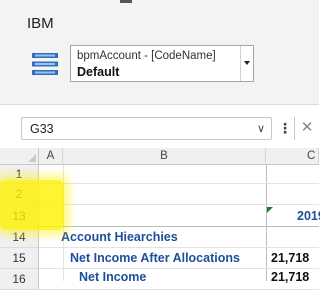  Describe the element at coordinates (179, 216) in the screenshot. I see `table-row: 2019` at that location.